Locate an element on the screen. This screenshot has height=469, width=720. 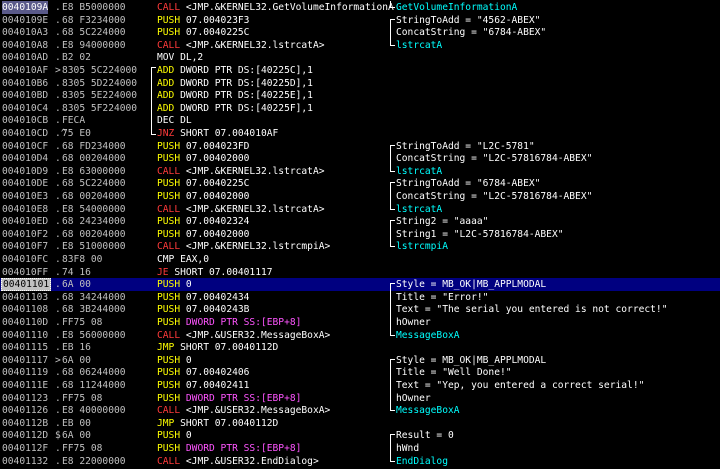
disasm-row: 004010FC. 83F8 00 CMP EAX,0 is located at coordinates (360, 259).